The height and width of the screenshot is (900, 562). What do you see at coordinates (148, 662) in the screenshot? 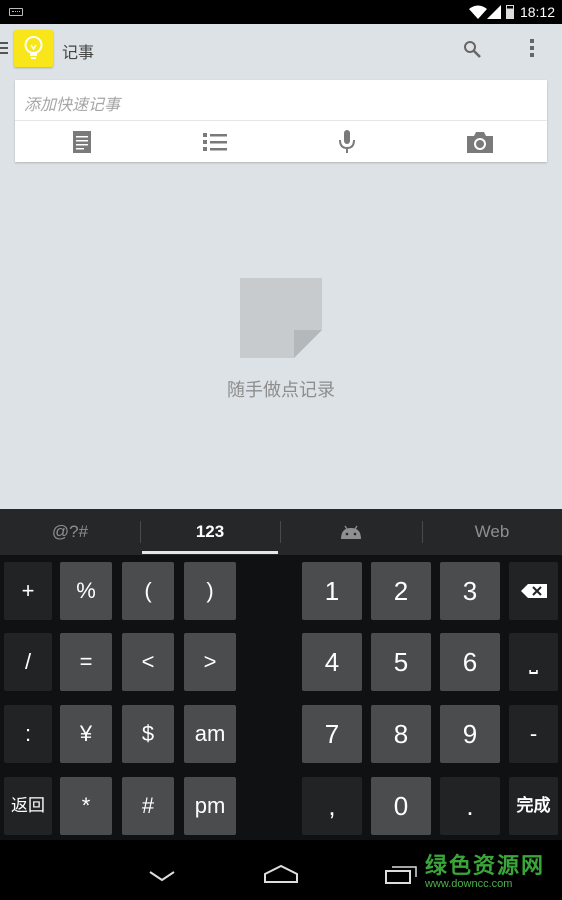
I see `key-less-than: <` at bounding box center [148, 662].